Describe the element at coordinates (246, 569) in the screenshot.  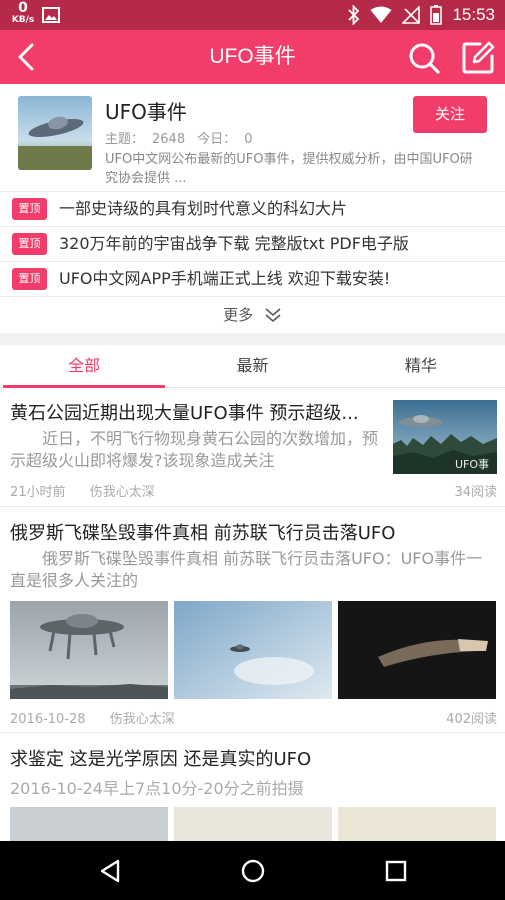
I see `post-summary: 俄罗斯飞碟坠毁事件真相 前苏联飞行员击落UFO：UFO事件一直是很多人关注的` at that location.